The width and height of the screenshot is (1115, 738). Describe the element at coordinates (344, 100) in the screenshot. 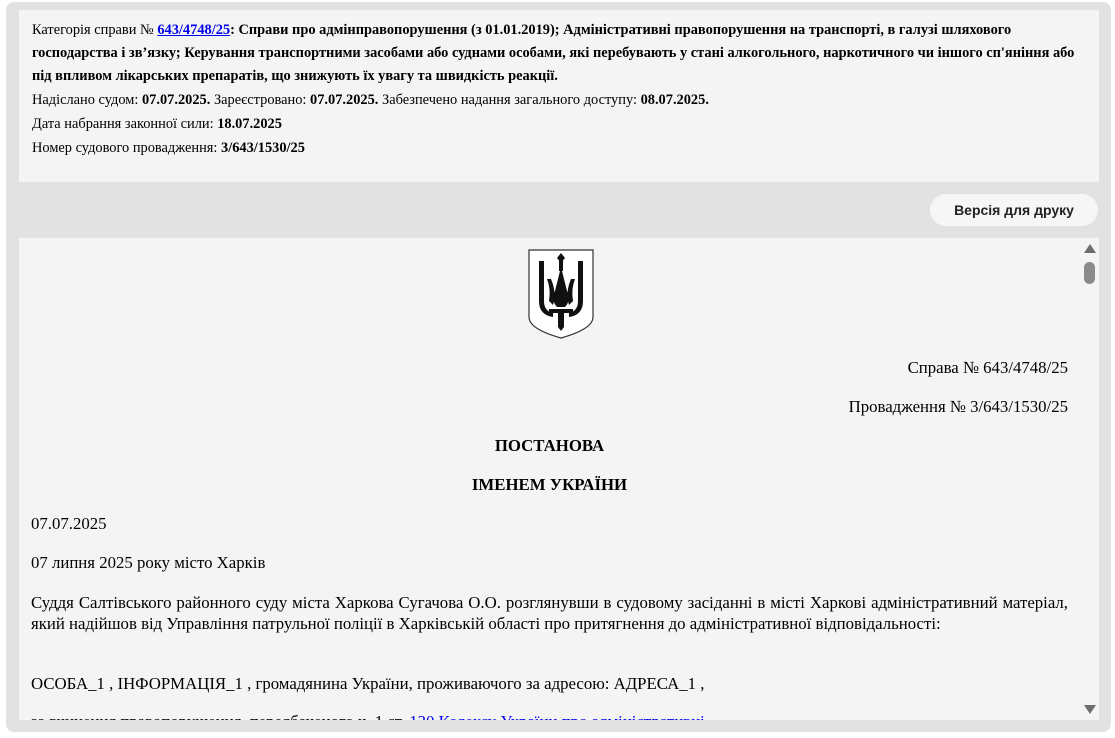

I see `registered-date: 07.07.2025.` at that location.